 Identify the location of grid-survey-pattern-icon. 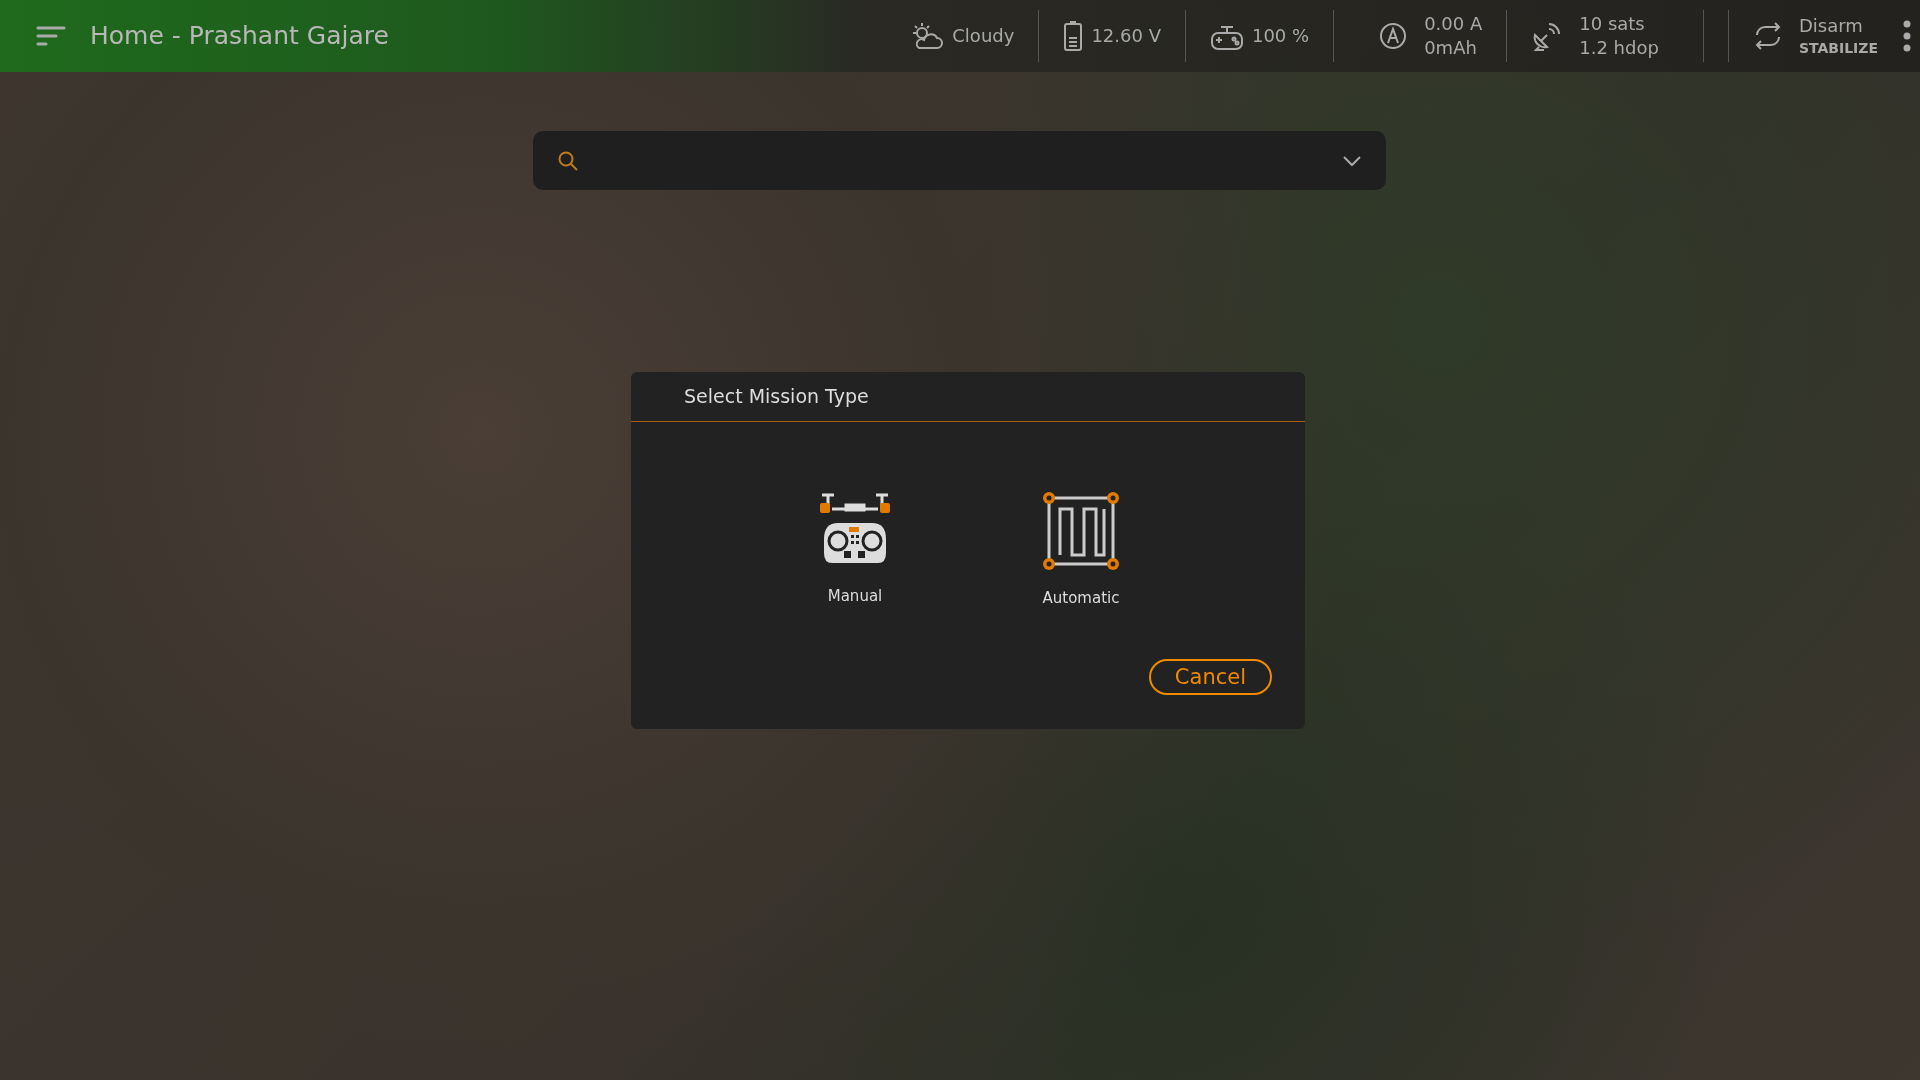
(1081, 531).